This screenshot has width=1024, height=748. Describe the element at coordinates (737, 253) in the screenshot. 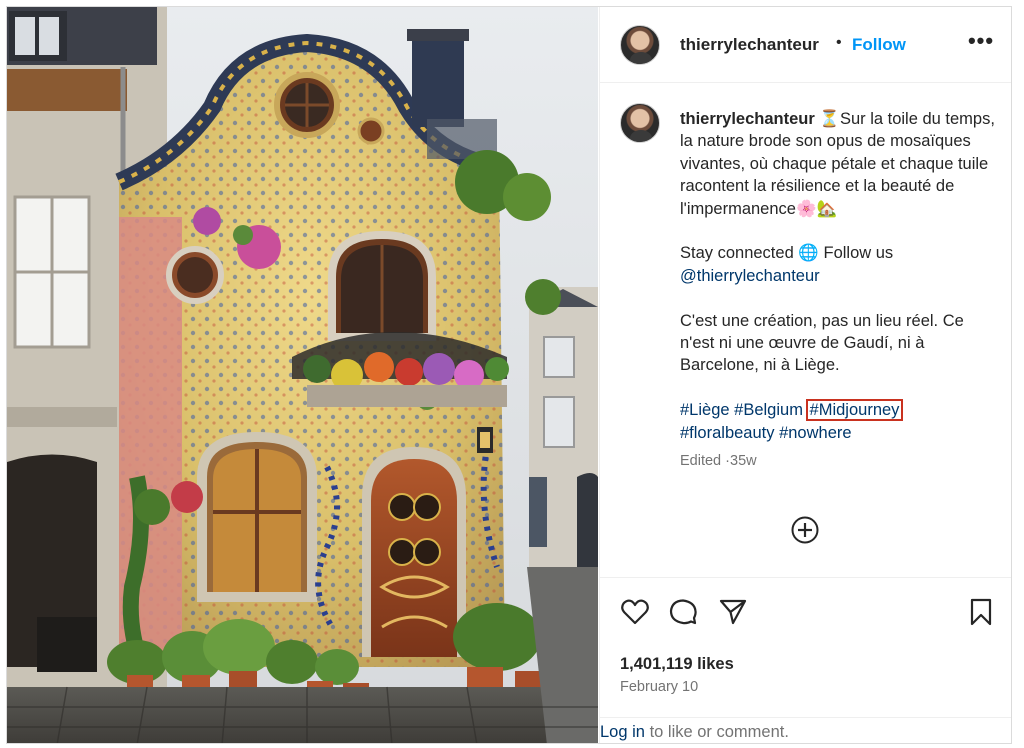

I see `stay-connected-text: Stay connected` at that location.